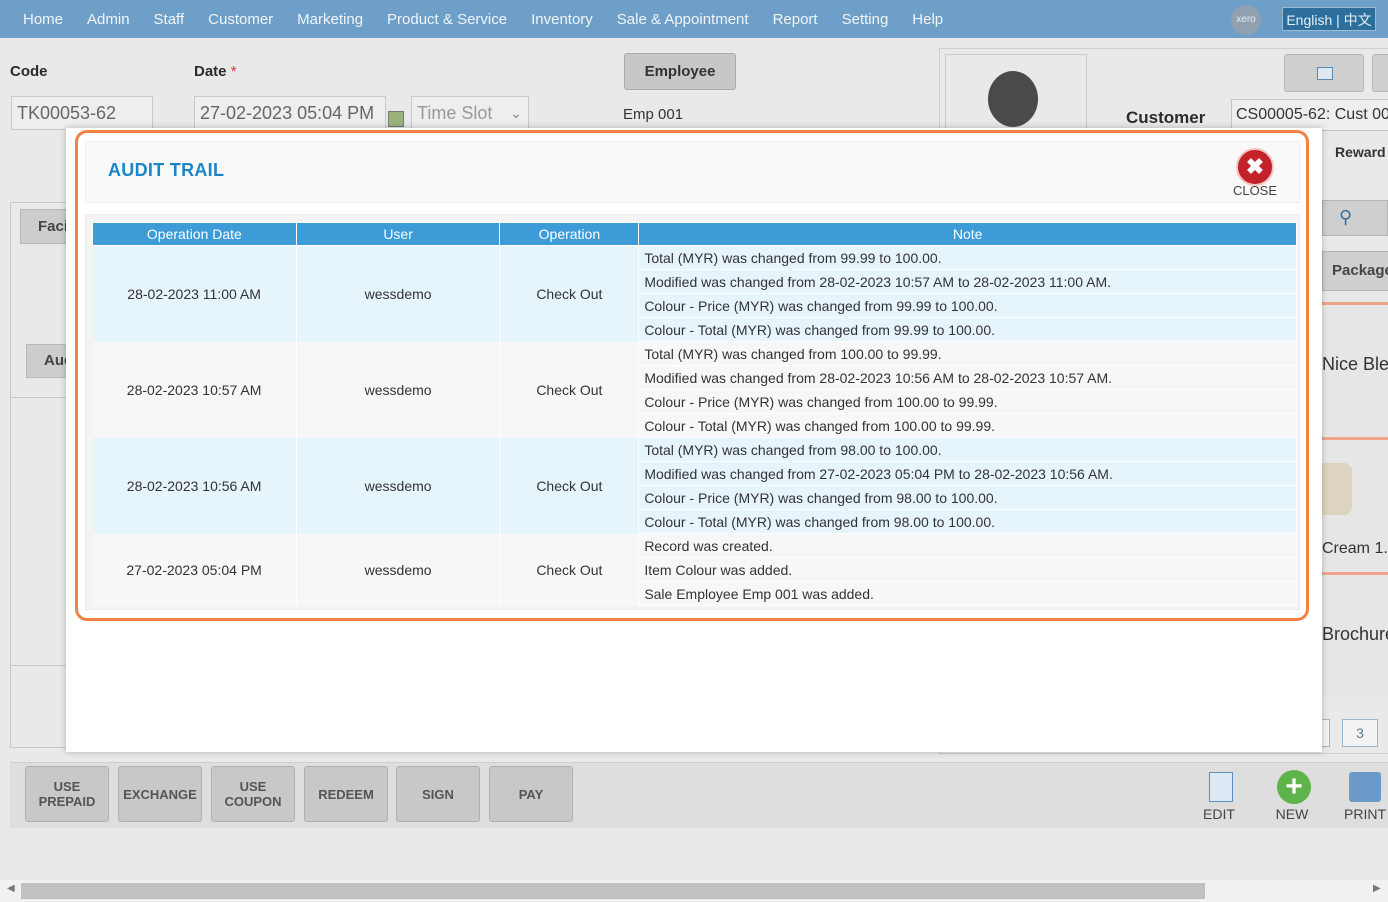  Describe the element at coordinates (11, 888) in the screenshot. I see `scroll-left-icon: ◀` at that location.